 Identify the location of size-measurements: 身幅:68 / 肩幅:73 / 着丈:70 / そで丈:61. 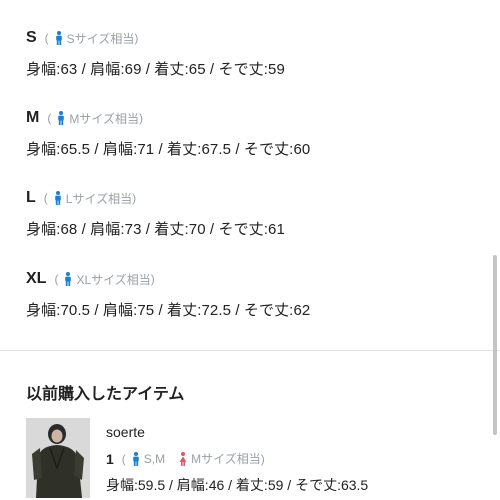
(155, 229).